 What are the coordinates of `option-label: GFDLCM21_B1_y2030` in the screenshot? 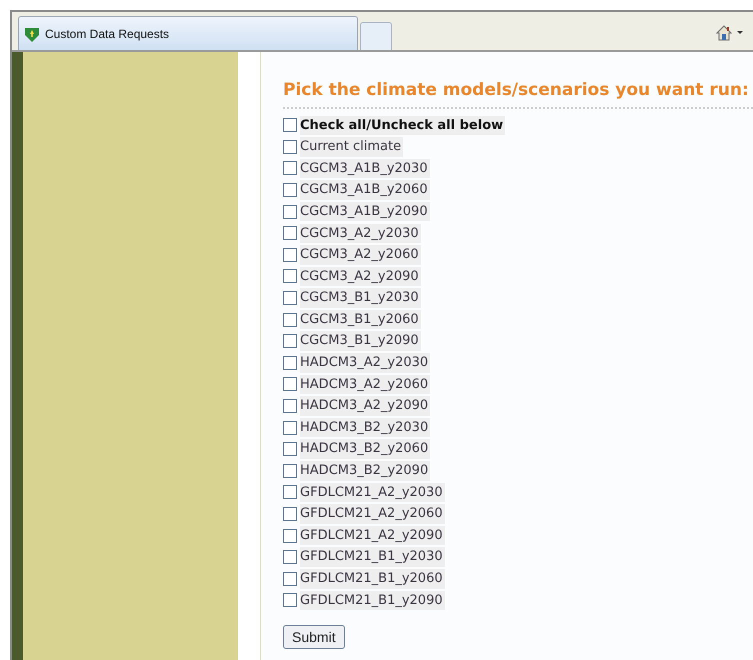 It's located at (372, 557).